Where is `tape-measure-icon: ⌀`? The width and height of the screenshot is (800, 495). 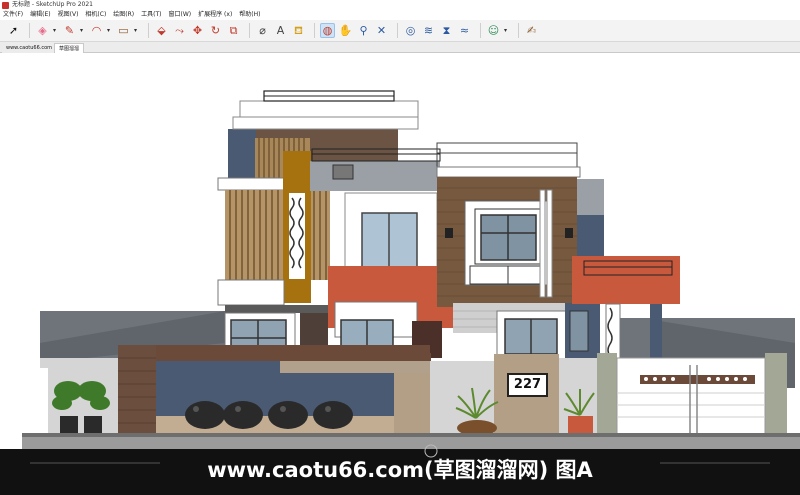
tape-measure-icon: ⌀ is located at coordinates (262, 30).